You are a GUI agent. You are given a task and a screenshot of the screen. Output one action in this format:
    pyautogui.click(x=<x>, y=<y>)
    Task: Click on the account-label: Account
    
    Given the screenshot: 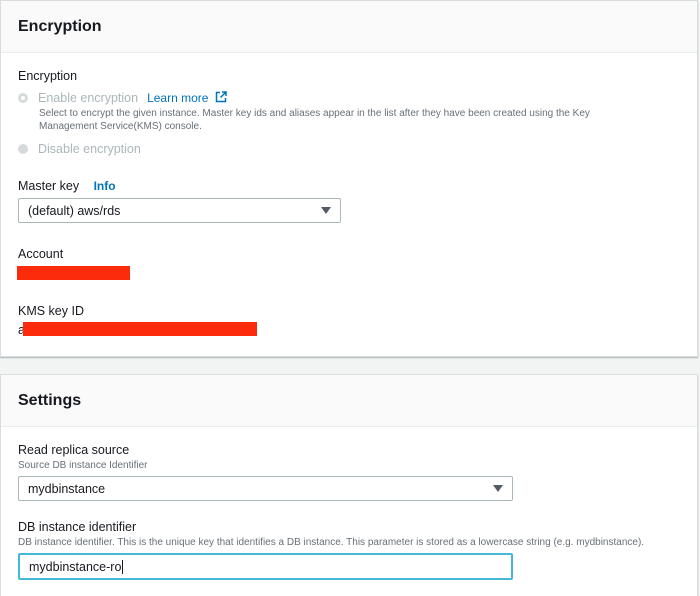 What is the action you would take?
    pyautogui.click(x=41, y=254)
    